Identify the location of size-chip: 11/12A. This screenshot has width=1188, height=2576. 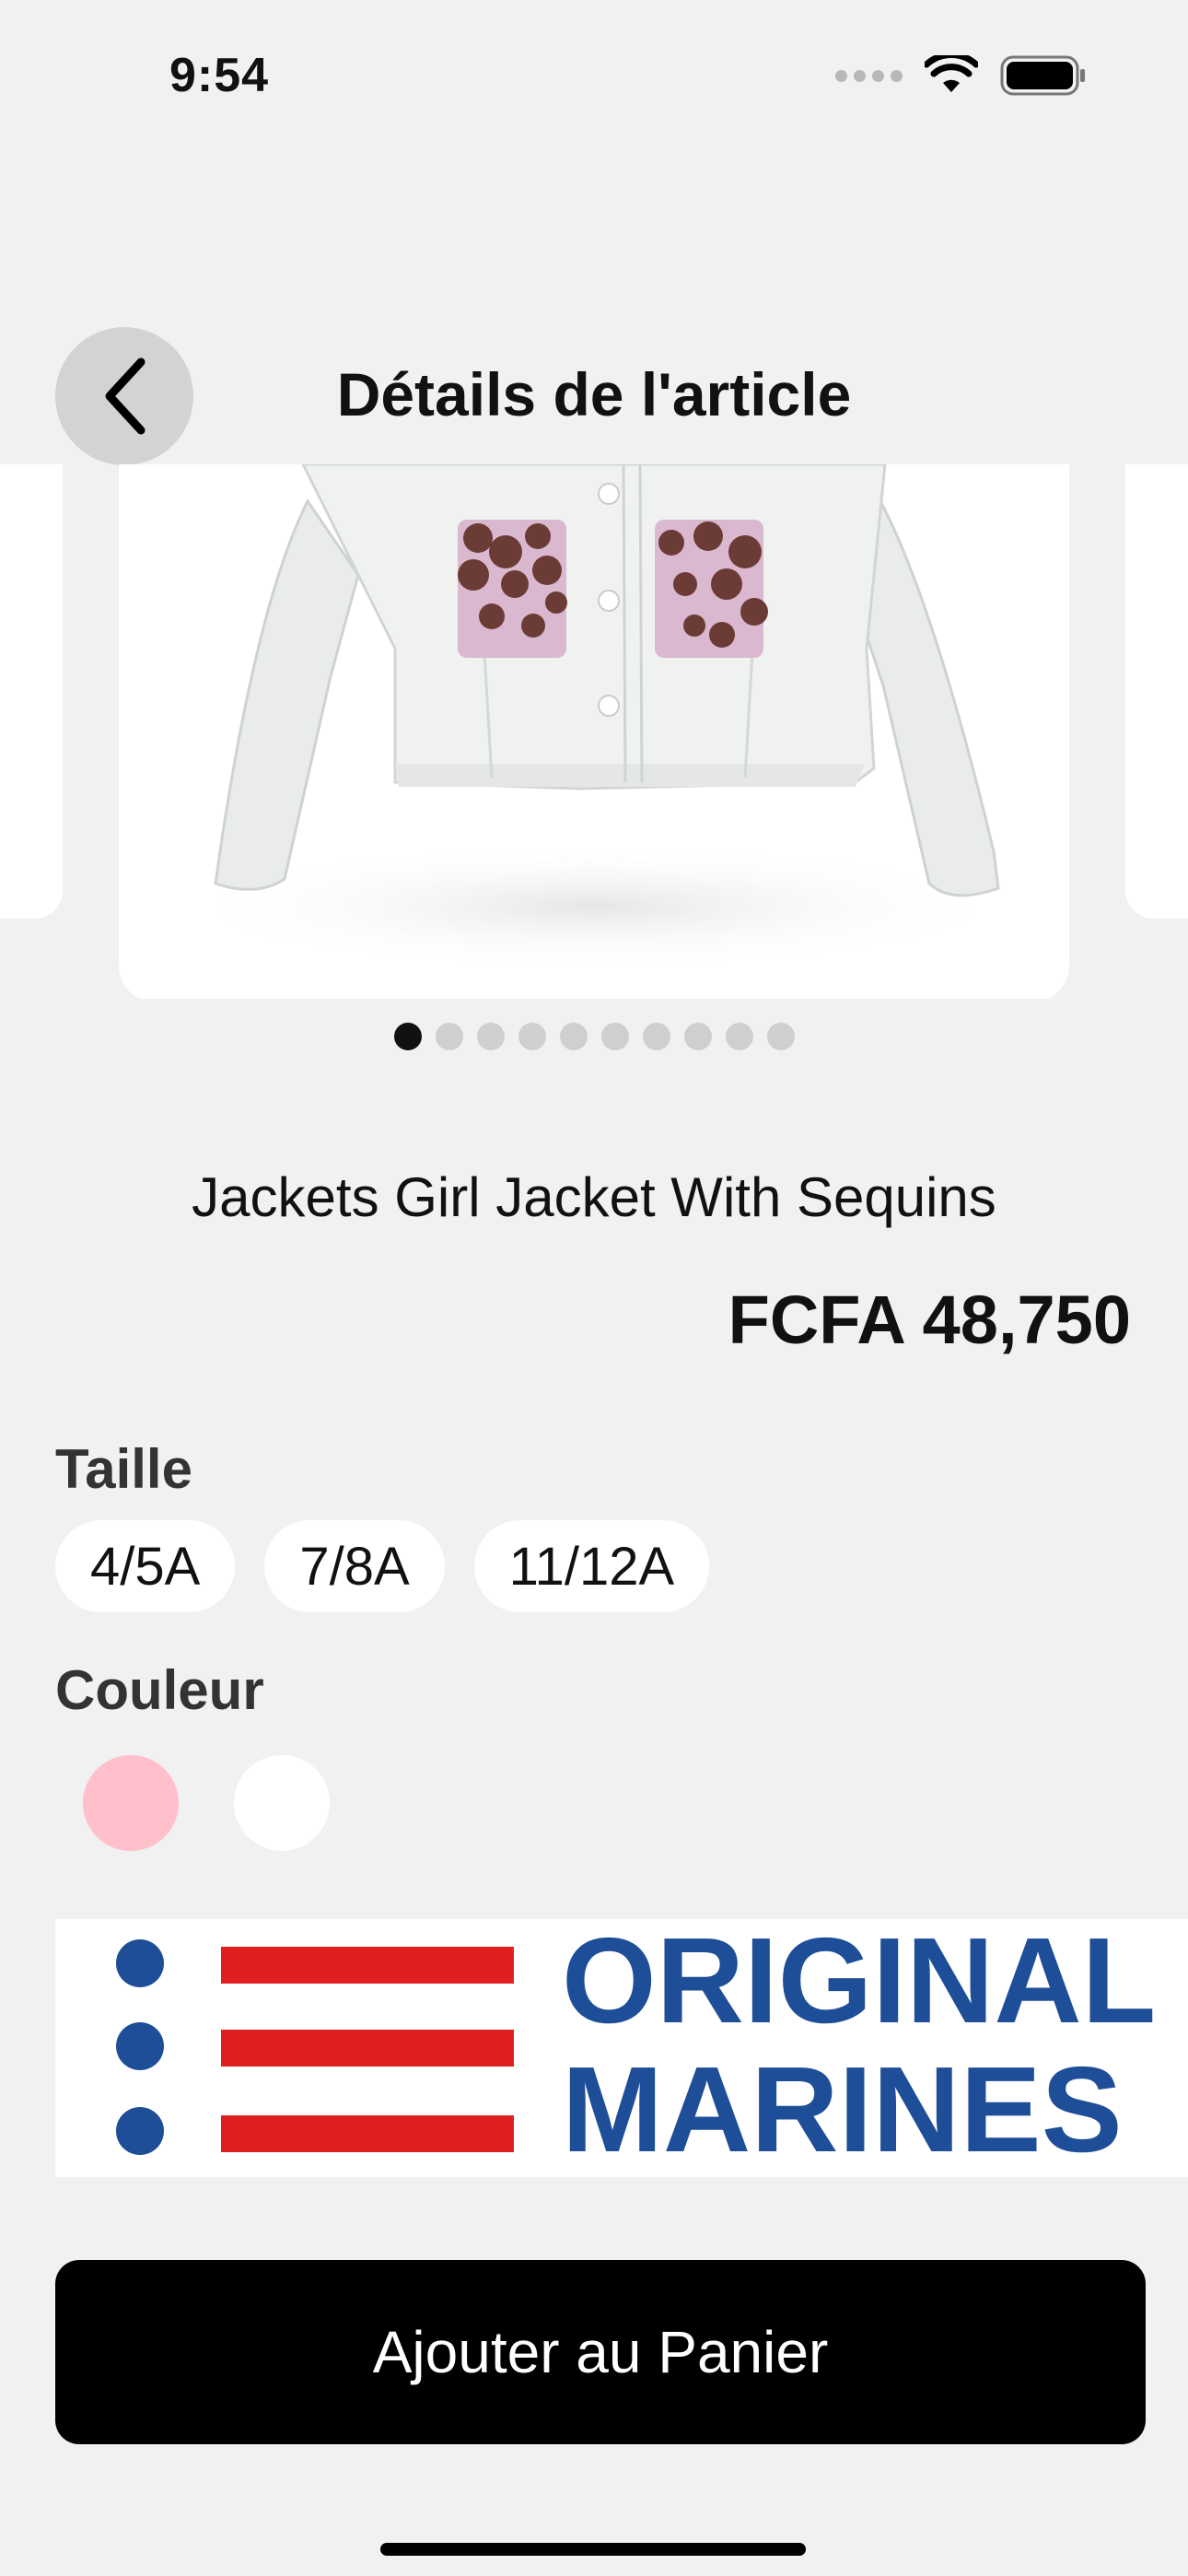
(591, 1566).